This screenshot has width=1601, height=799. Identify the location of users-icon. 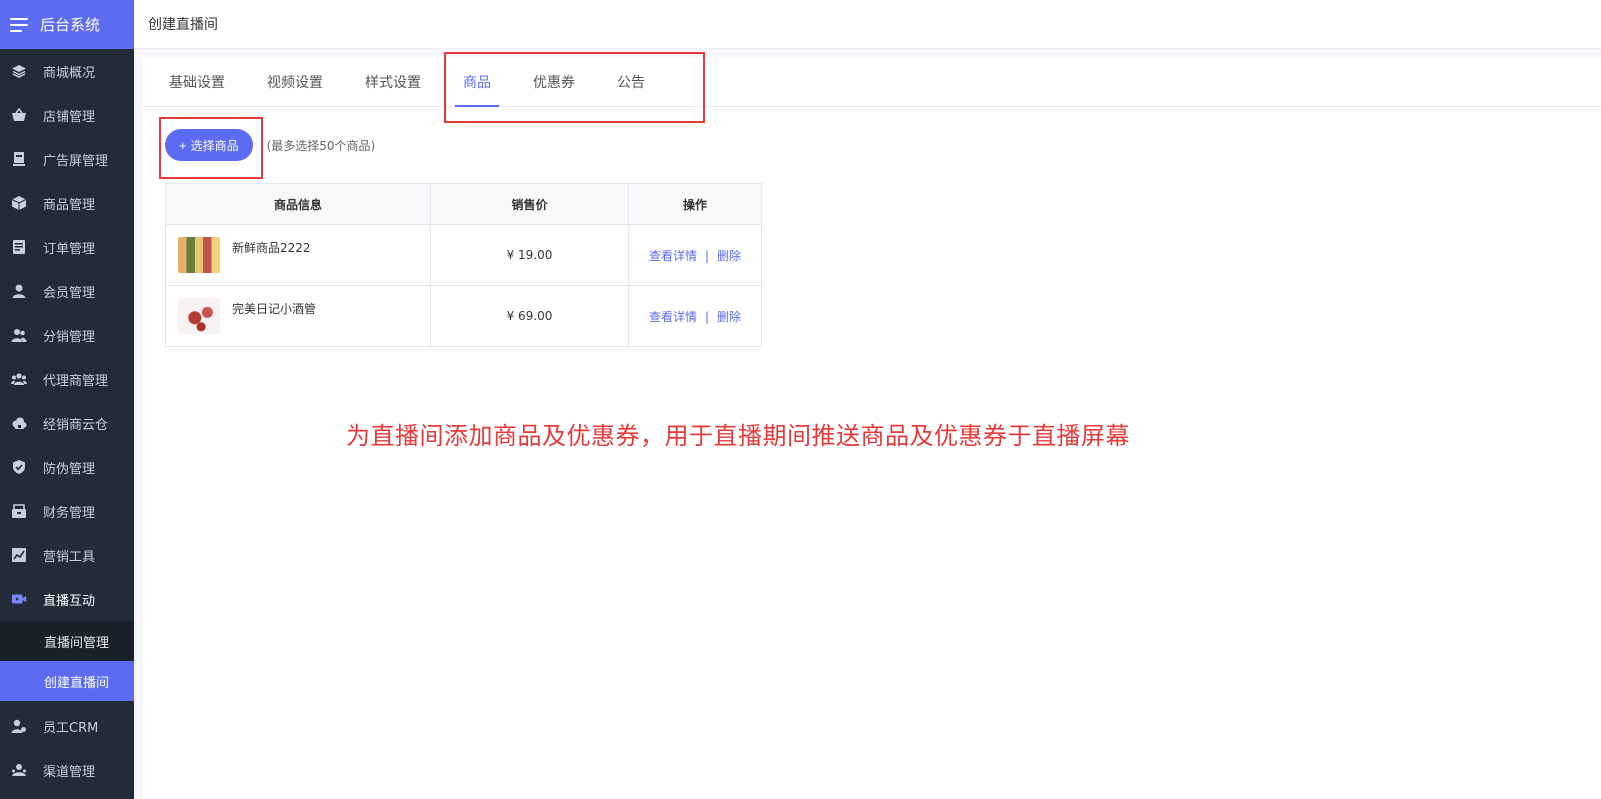
(19, 335).